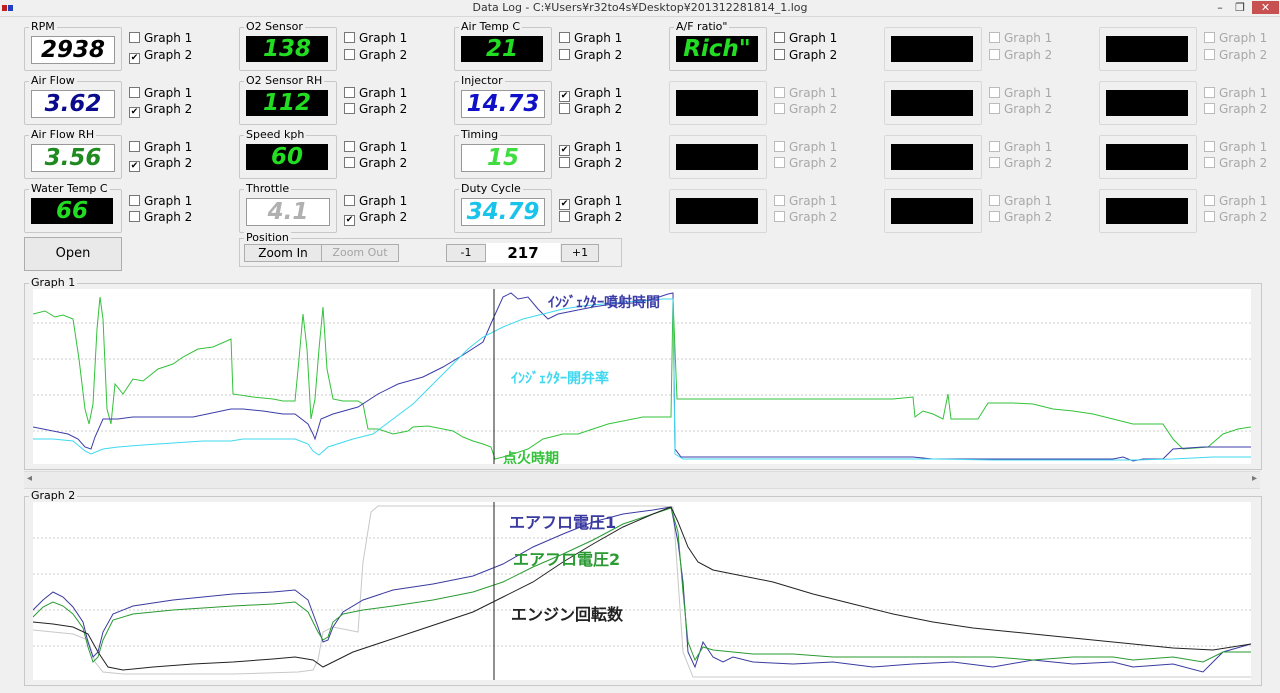 The image size is (1280, 693). What do you see at coordinates (702, 26) in the screenshot?
I see `gauge-label: A/F ratio"` at bounding box center [702, 26].